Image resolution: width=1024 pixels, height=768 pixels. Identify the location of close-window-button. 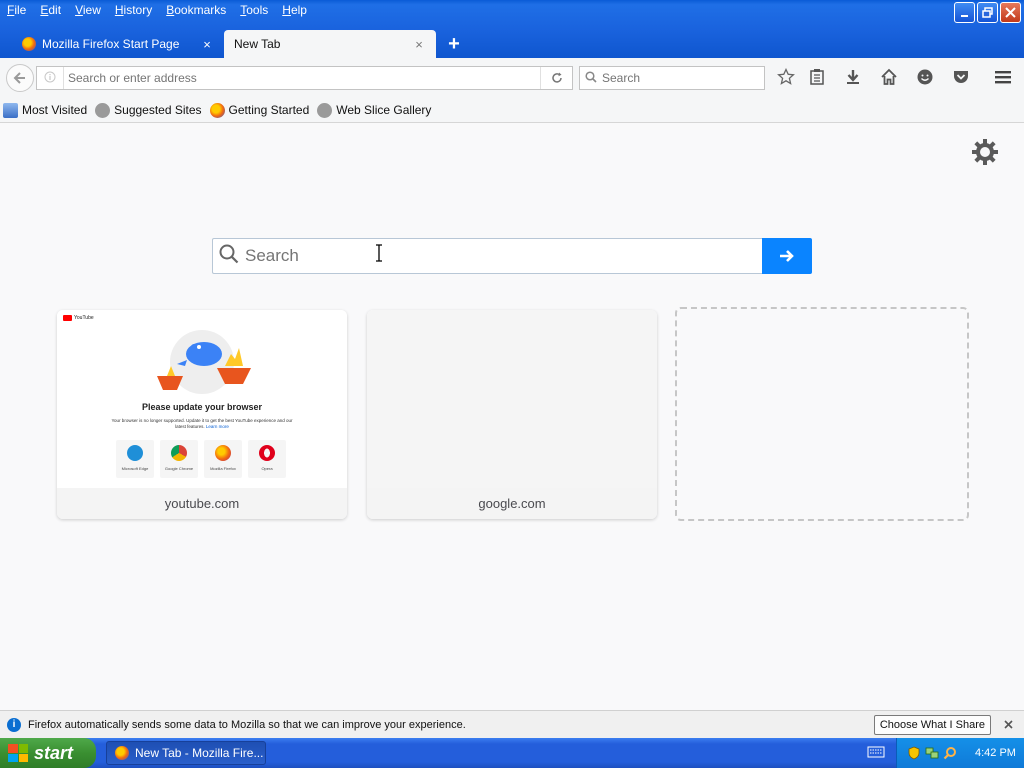
(1010, 12).